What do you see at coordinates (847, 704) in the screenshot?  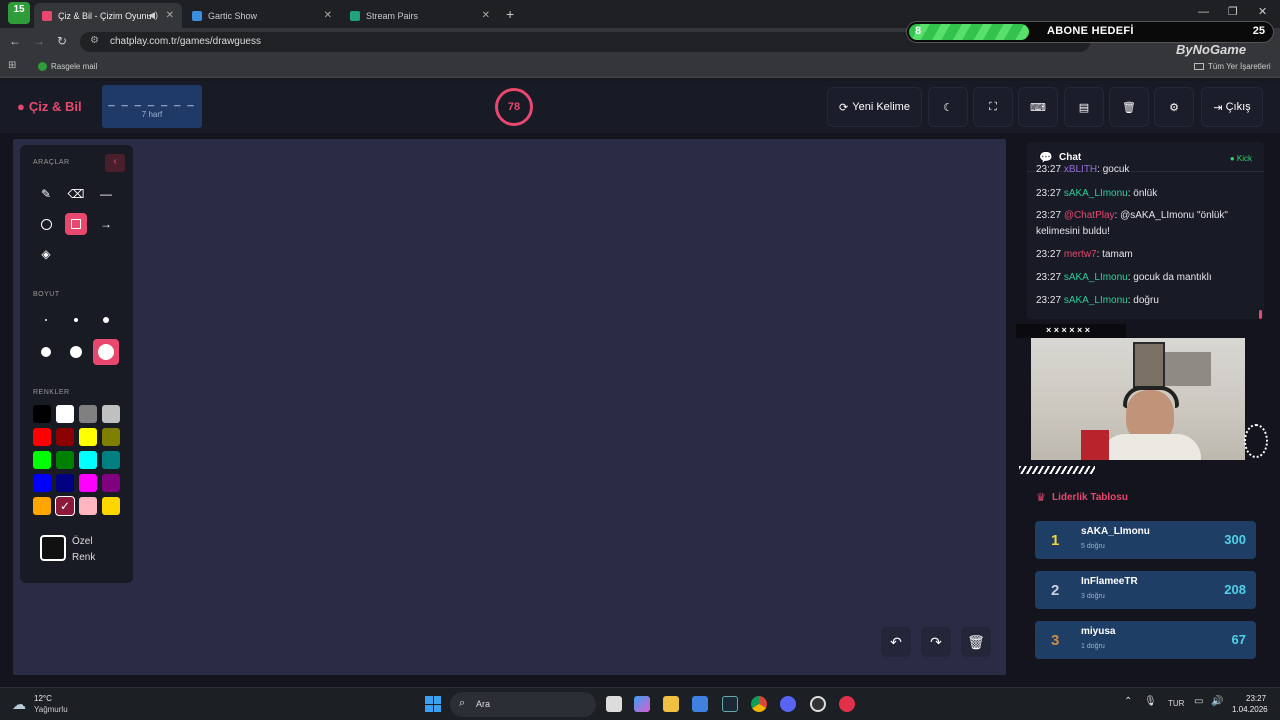 I see `opera-icon` at bounding box center [847, 704].